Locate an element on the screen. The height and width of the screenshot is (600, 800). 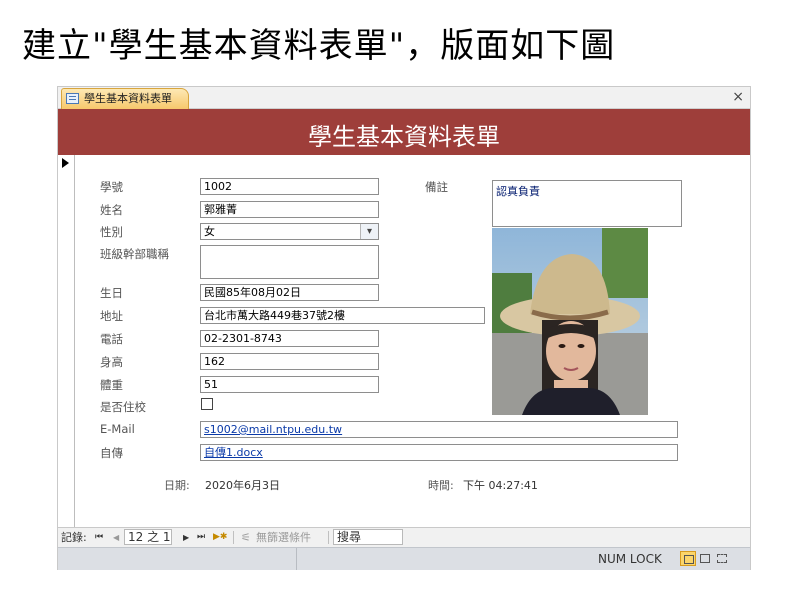
chevron-down-icon: ▾ is located at coordinates (369, 231).